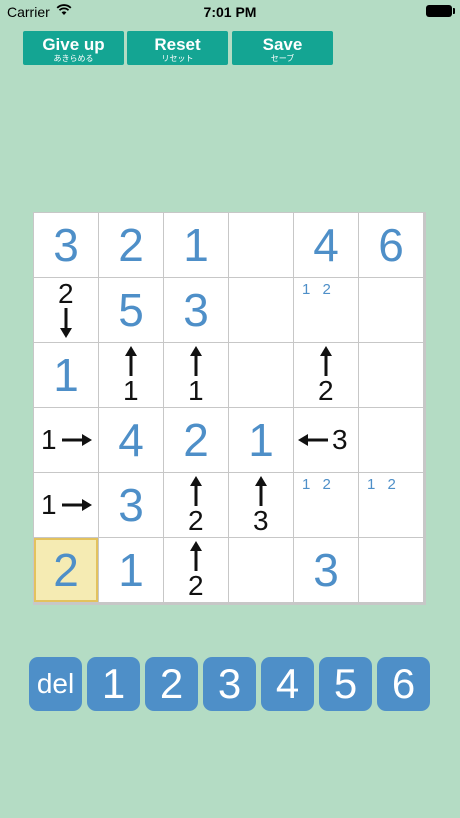 The image size is (460, 818). I want to click on board-cell-r2c3, so click(261, 375).